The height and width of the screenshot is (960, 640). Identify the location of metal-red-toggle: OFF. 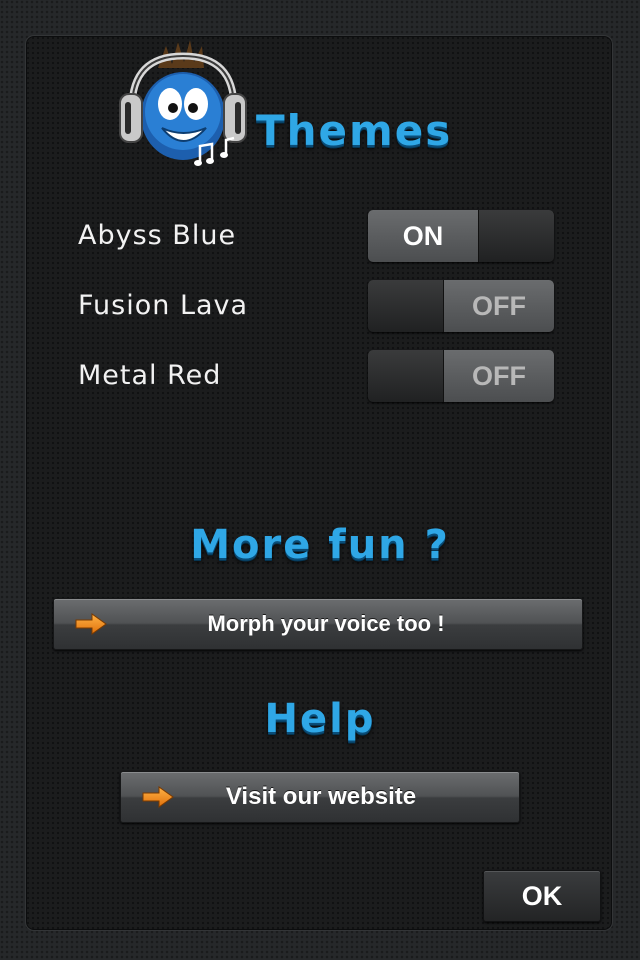
(461, 376).